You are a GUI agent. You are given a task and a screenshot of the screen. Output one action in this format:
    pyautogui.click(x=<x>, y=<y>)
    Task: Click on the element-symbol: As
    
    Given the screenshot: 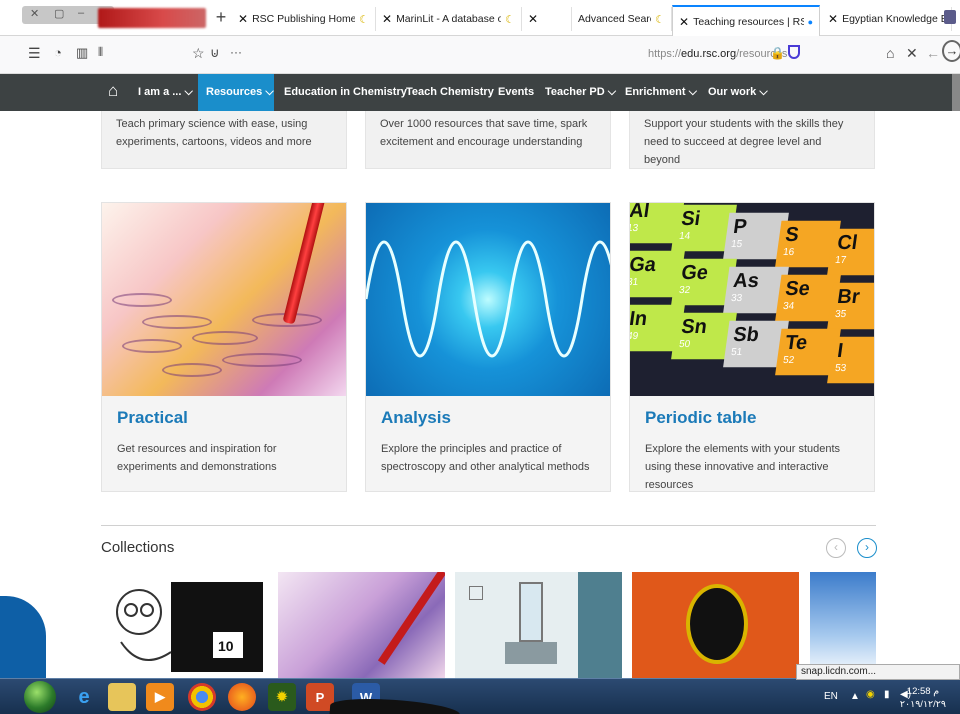 What is the action you would take?
    pyautogui.click(x=746, y=281)
    